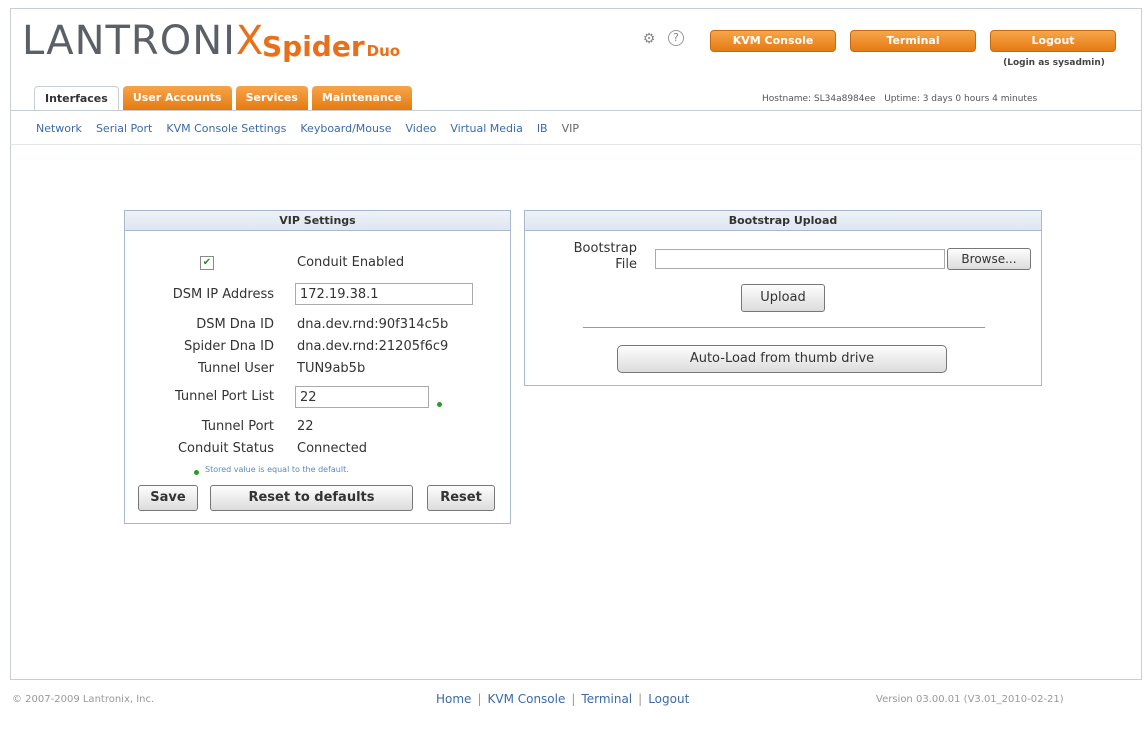 Image resolution: width=1148 pixels, height=730 pixels. Describe the element at coordinates (196, 472) in the screenshot. I see `note-indicator-icon` at that location.